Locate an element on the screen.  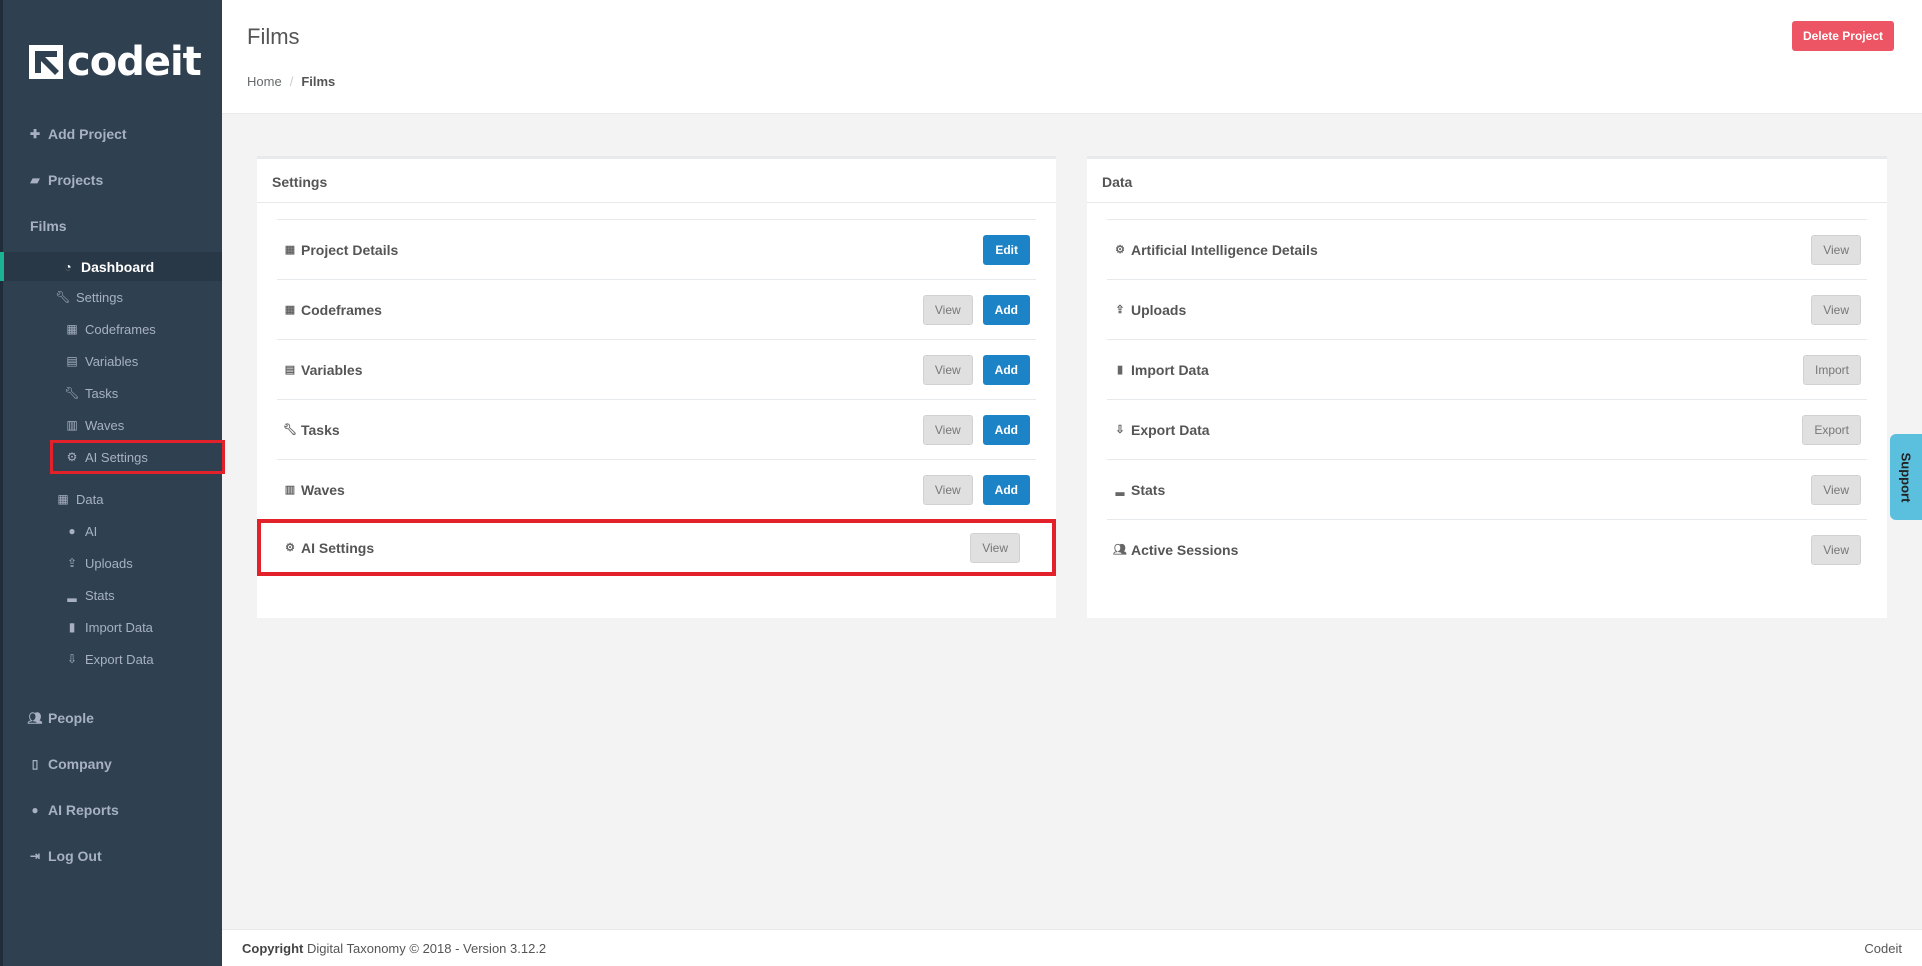
waves-add-button: Add is located at coordinates (1006, 489).